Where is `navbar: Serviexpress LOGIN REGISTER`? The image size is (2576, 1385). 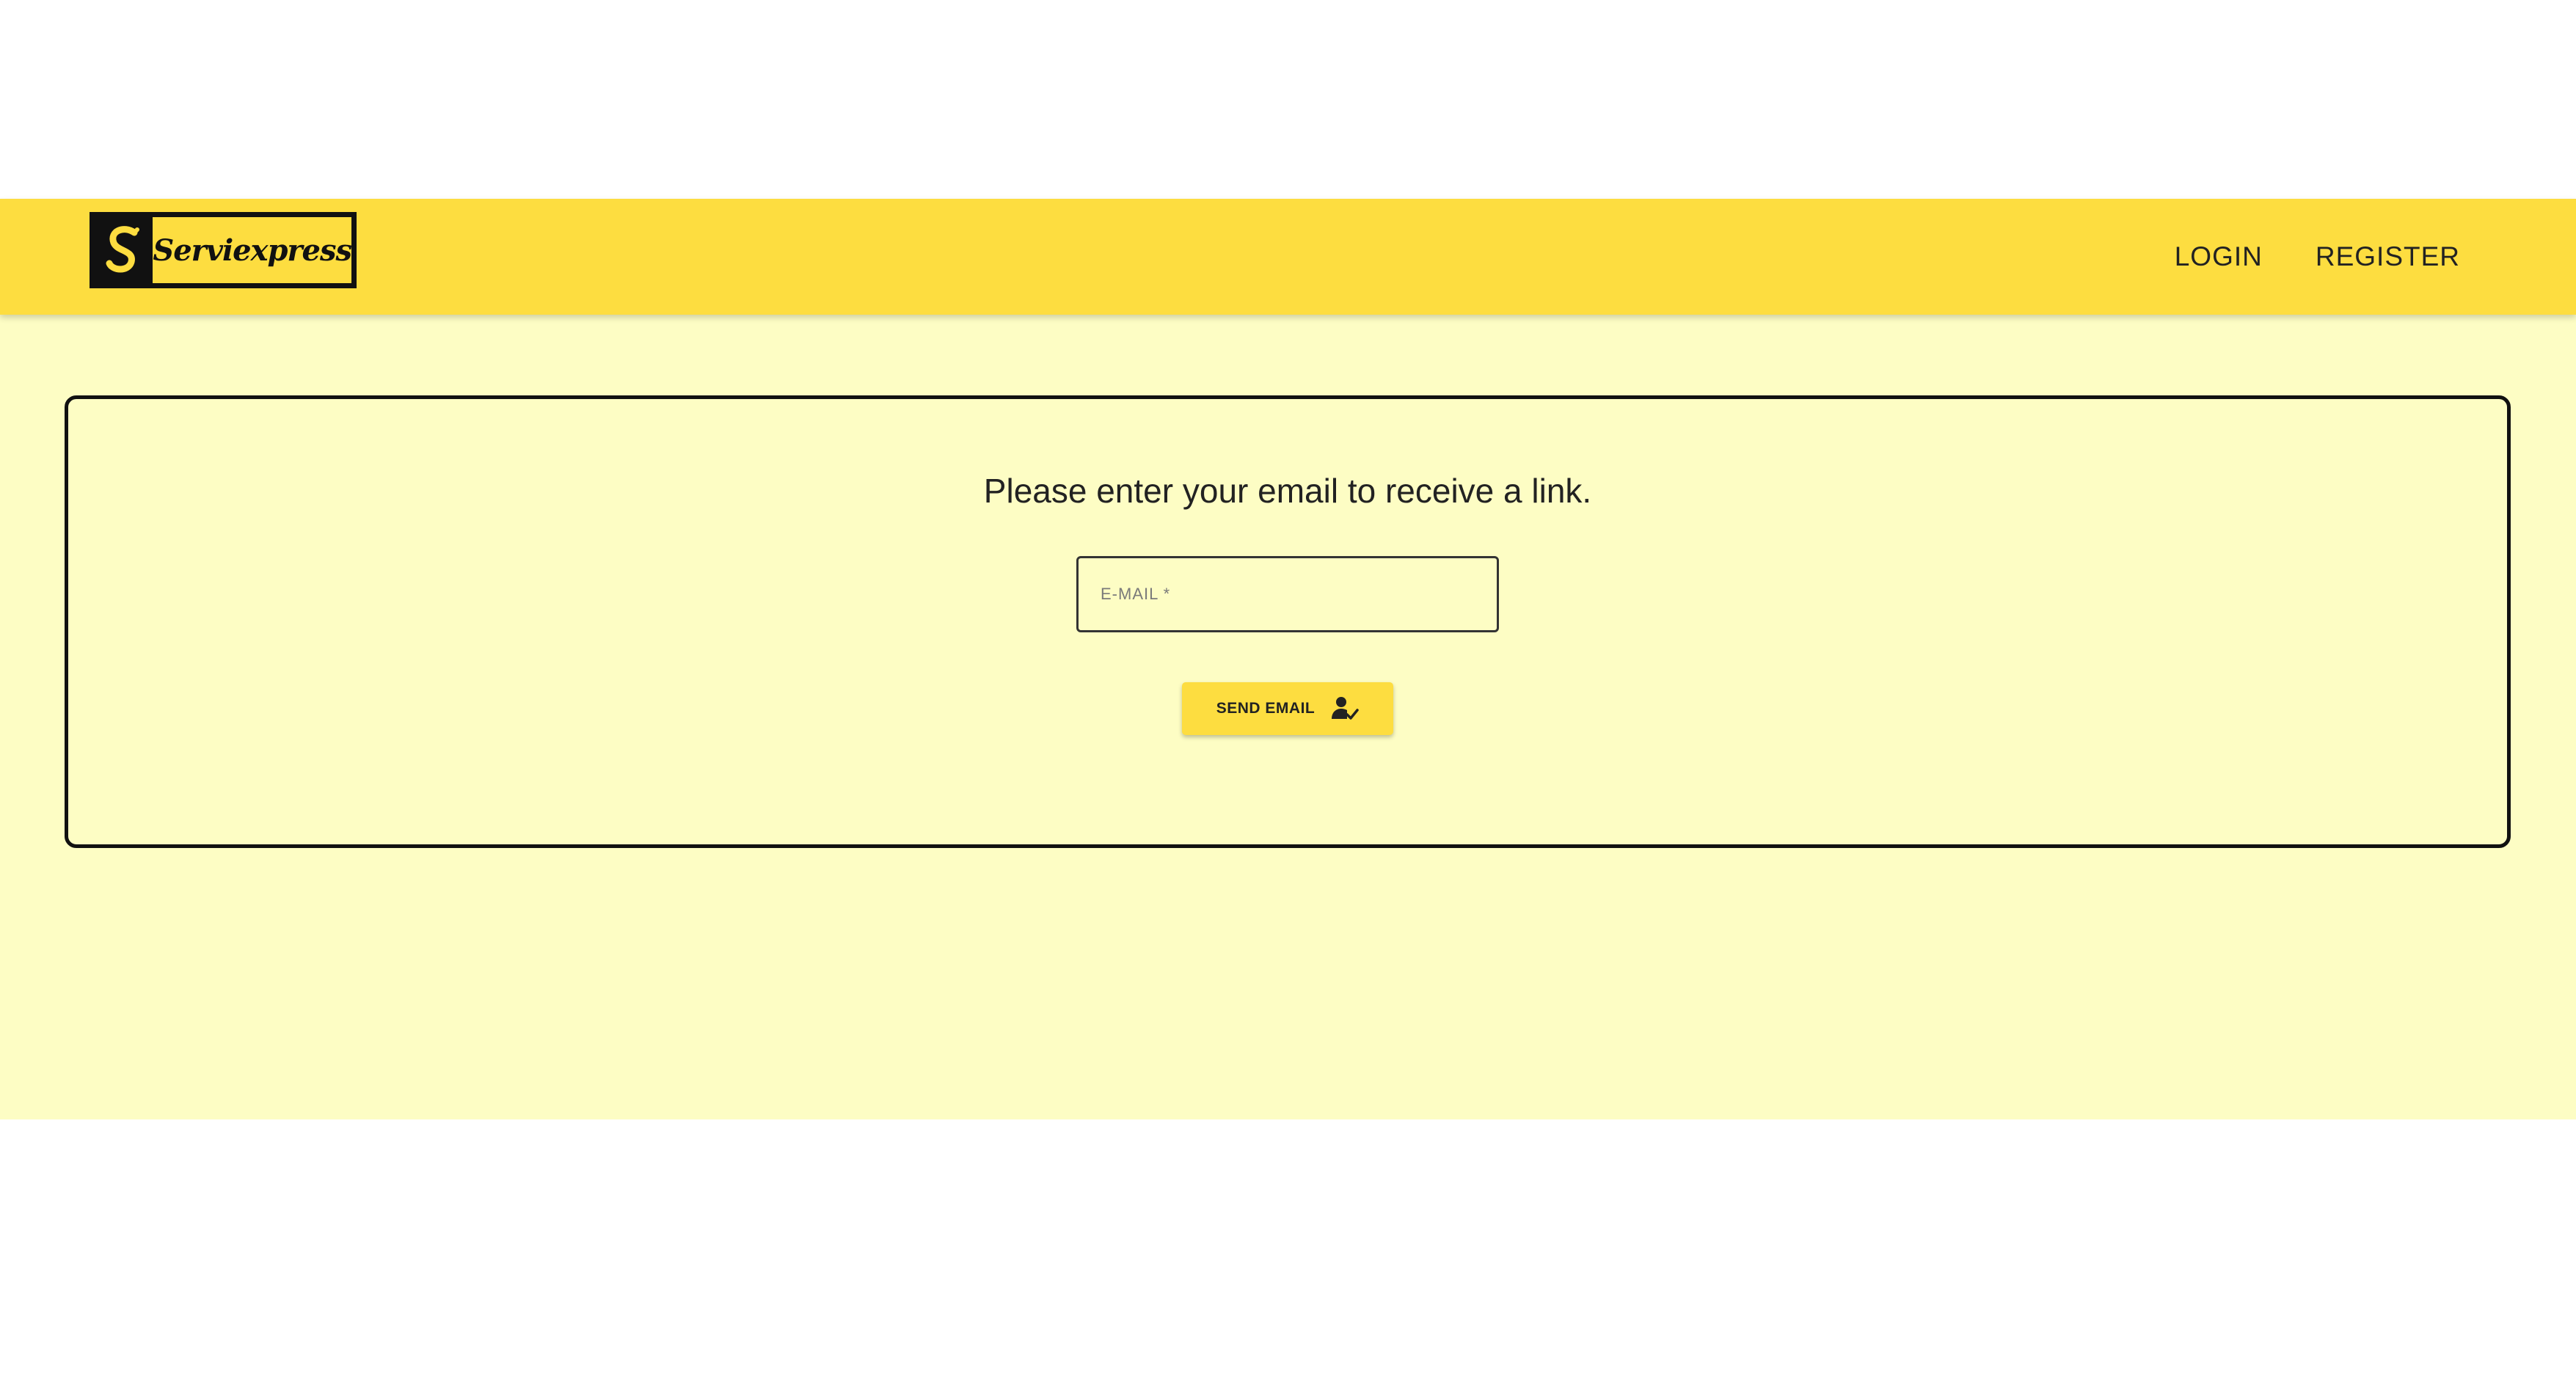
navbar: Serviexpress LOGIN REGISTER is located at coordinates (1288, 257).